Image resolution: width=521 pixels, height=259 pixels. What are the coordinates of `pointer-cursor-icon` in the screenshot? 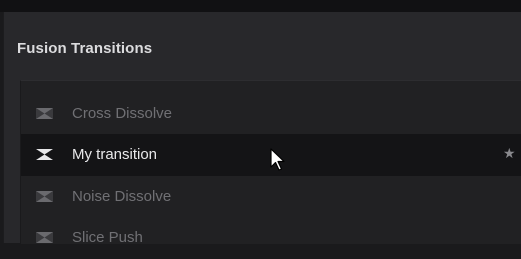 It's located at (277, 159).